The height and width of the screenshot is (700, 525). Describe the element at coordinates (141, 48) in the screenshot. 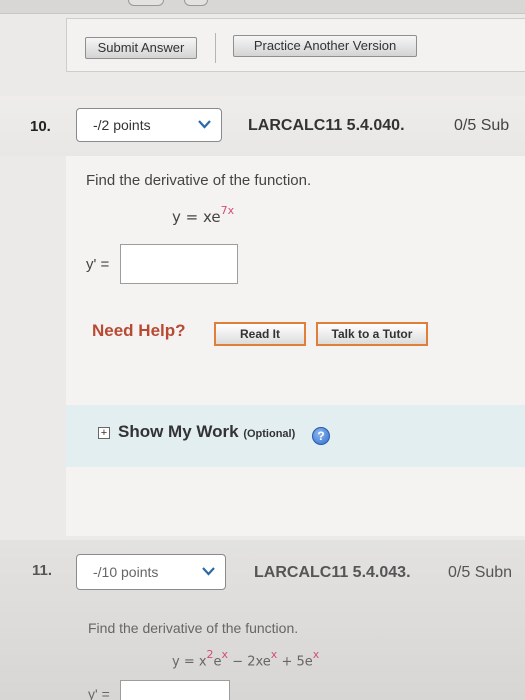

I see `submit-answer-button: Submit Answer` at that location.